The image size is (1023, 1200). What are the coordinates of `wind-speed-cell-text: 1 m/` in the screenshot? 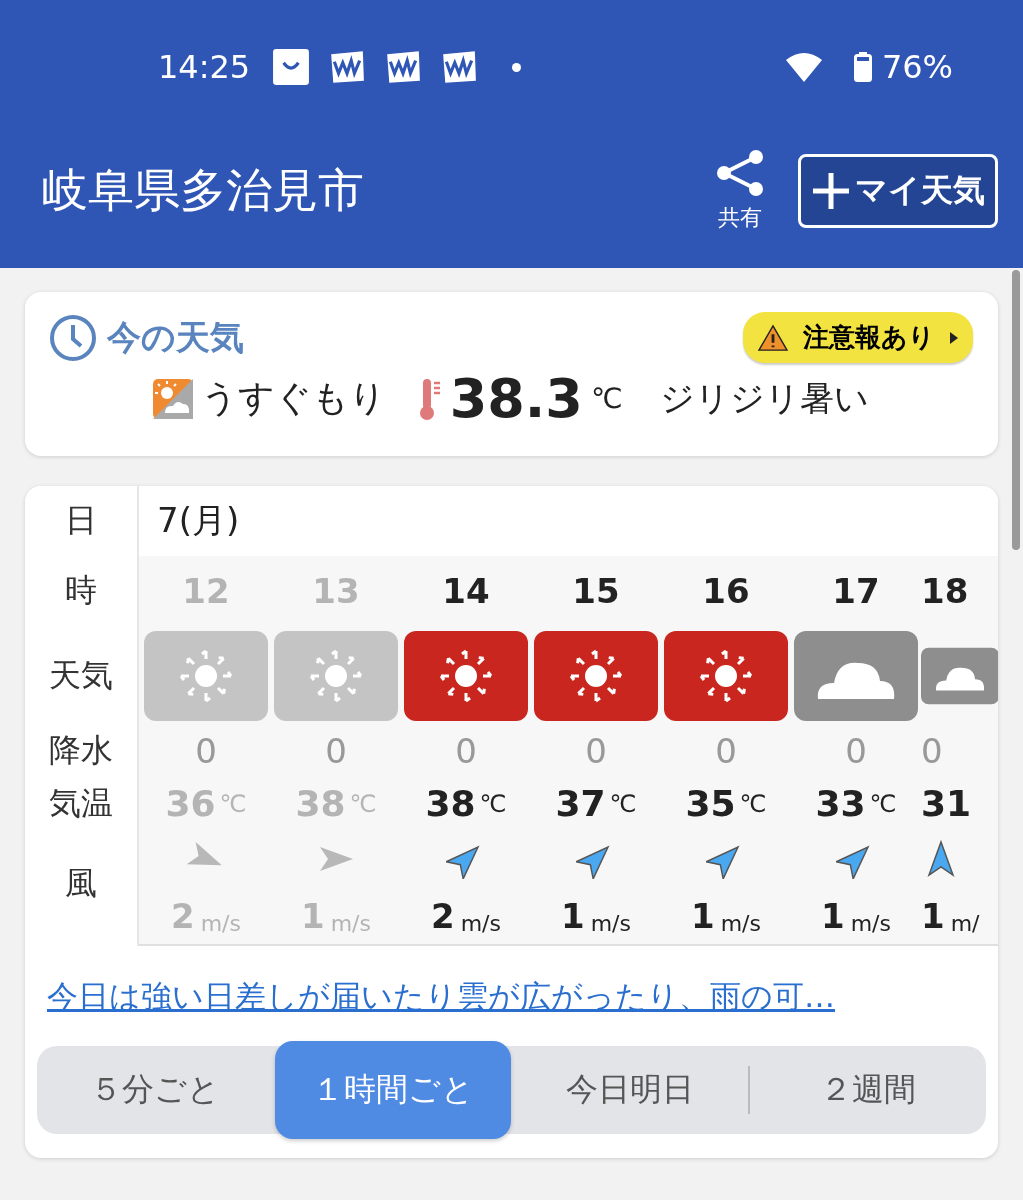 It's located at (950, 916).